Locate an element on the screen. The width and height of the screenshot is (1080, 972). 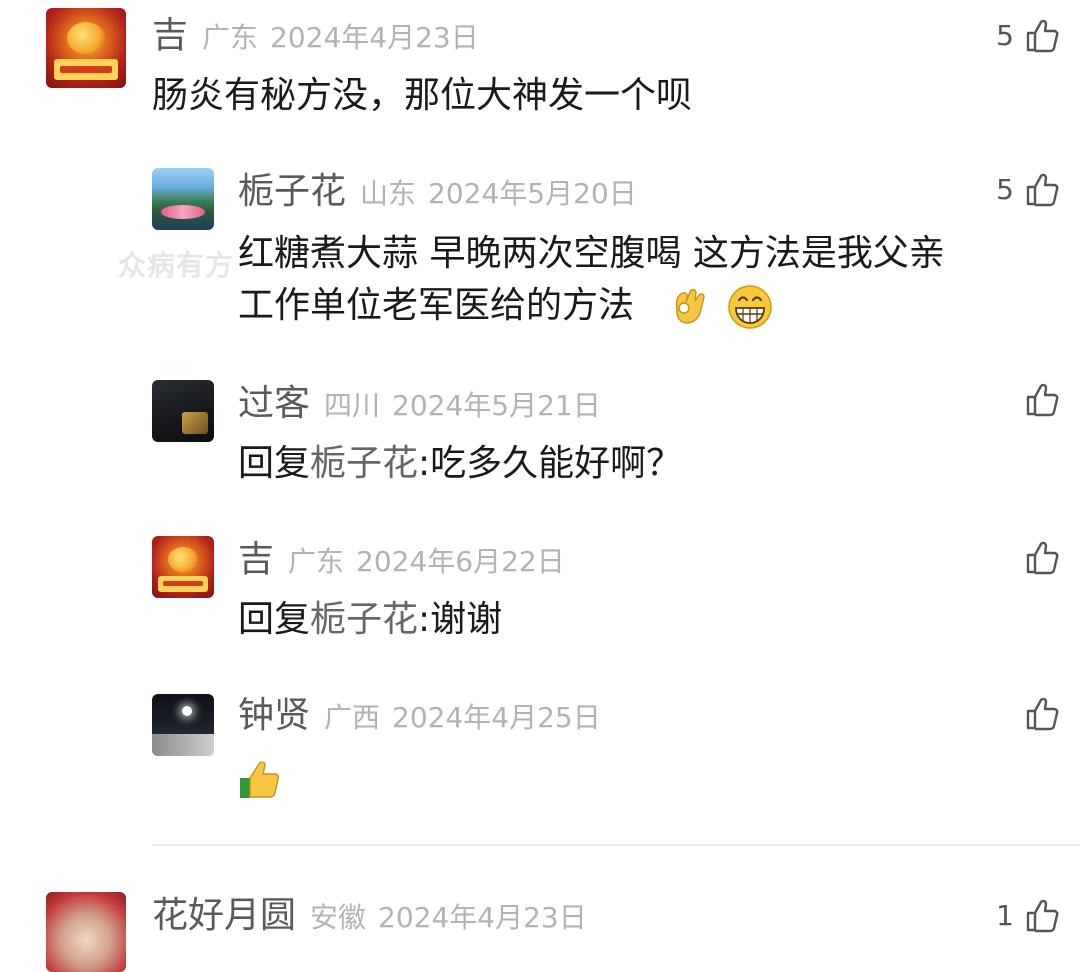
reply-content: :谢谢 is located at coordinates (460, 619).